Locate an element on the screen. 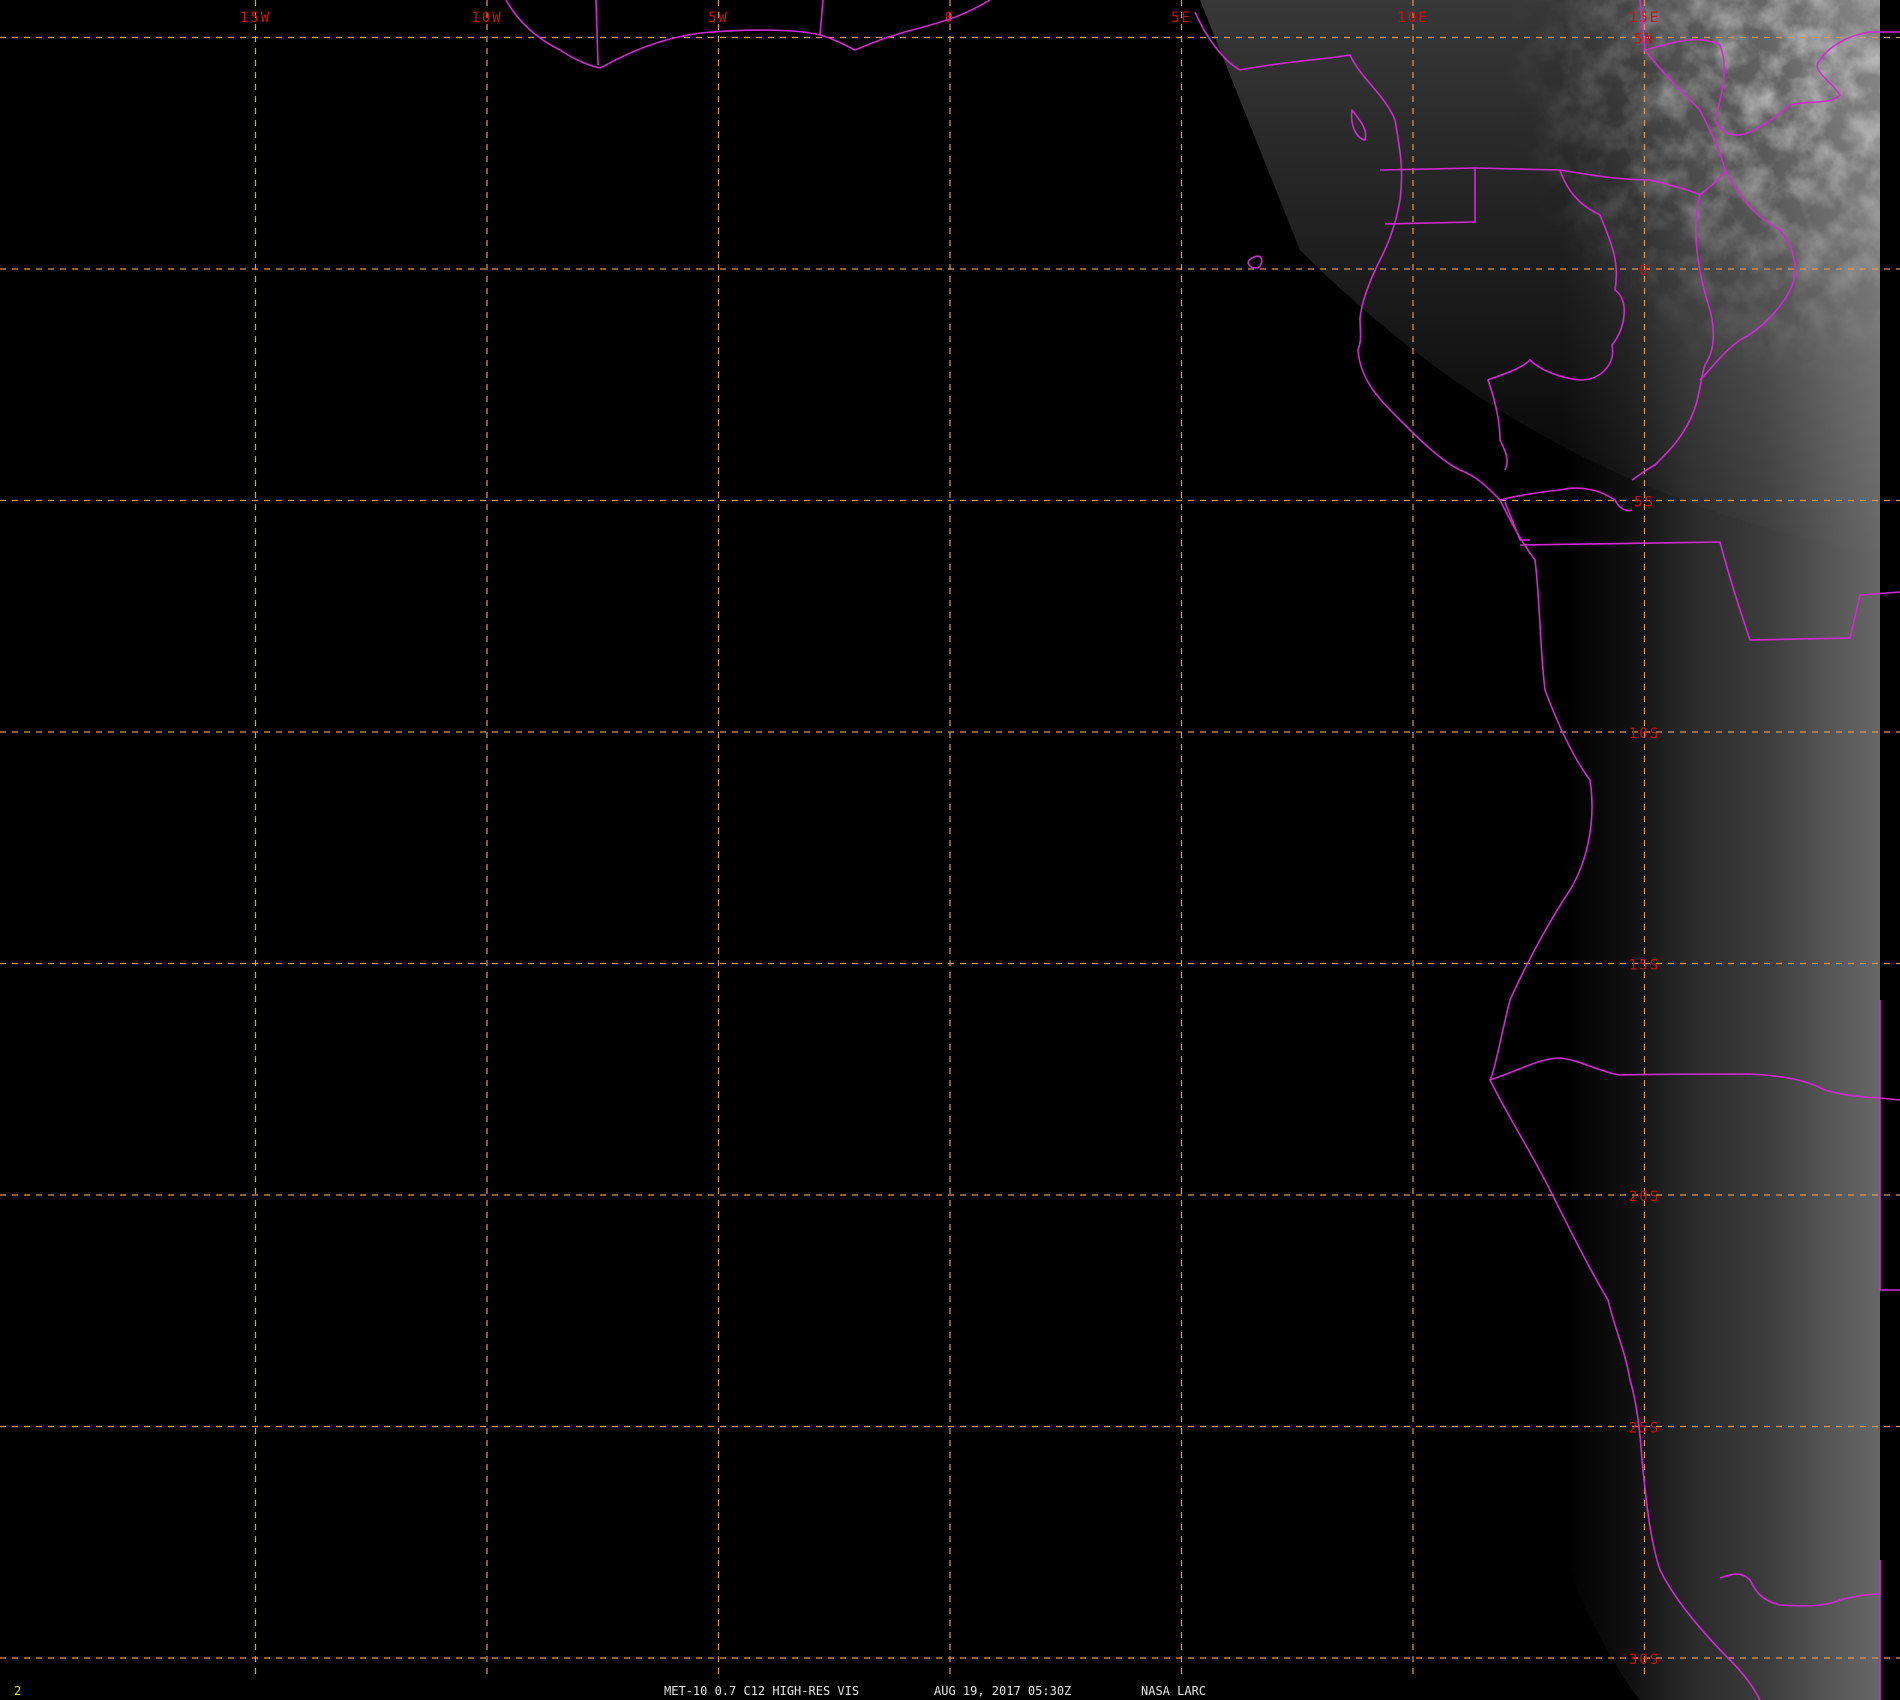  lat-label-10s: 10S is located at coordinates (1644, 734).